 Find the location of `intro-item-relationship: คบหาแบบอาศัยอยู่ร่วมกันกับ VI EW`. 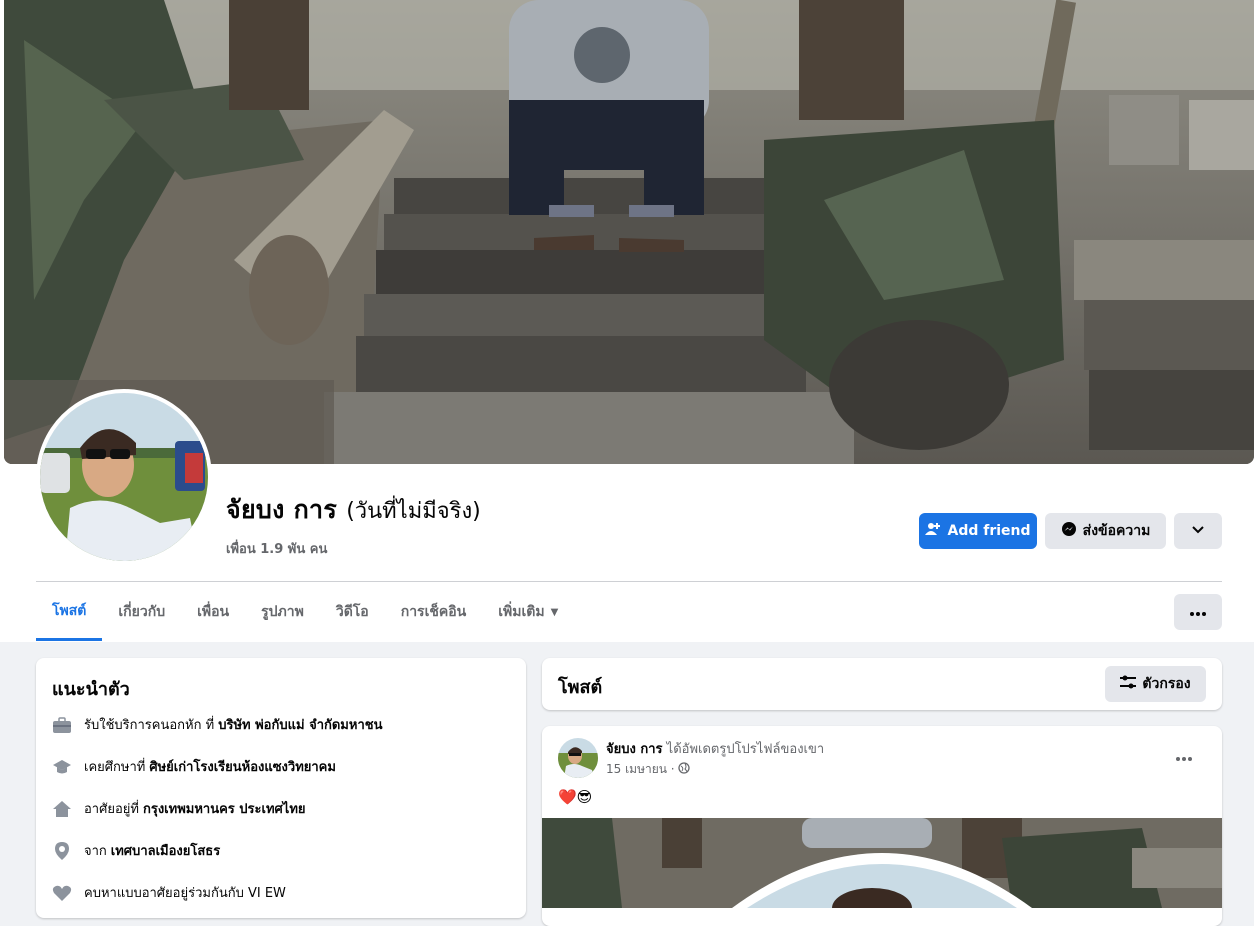

intro-item-relationship: คบหาแบบอาศัยอยู่ร่วมกันกับ VI EW is located at coordinates (169, 892).